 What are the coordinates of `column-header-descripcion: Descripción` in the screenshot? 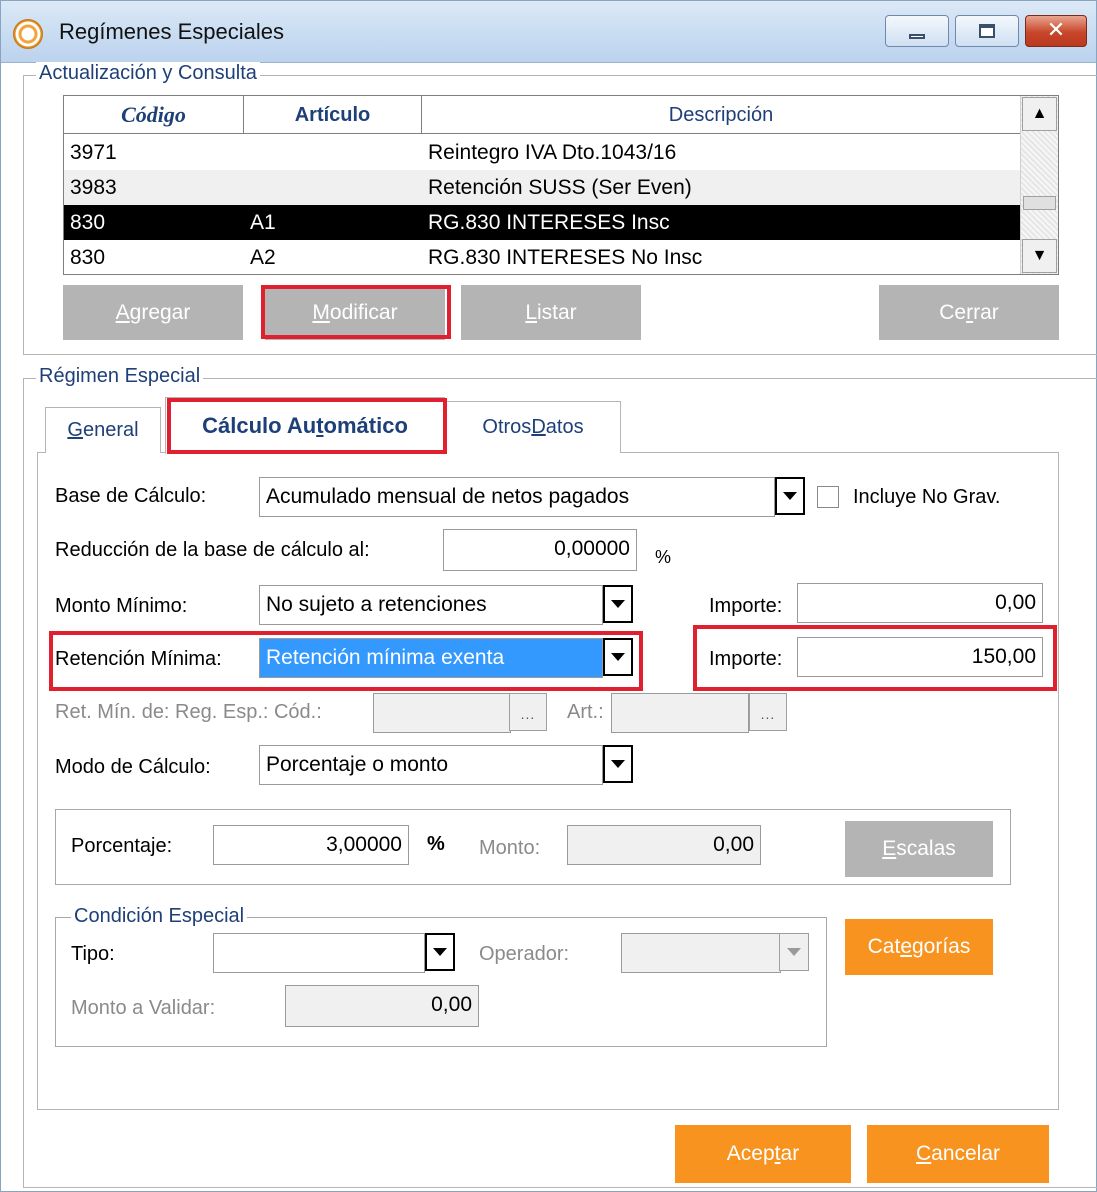 It's located at (721, 115).